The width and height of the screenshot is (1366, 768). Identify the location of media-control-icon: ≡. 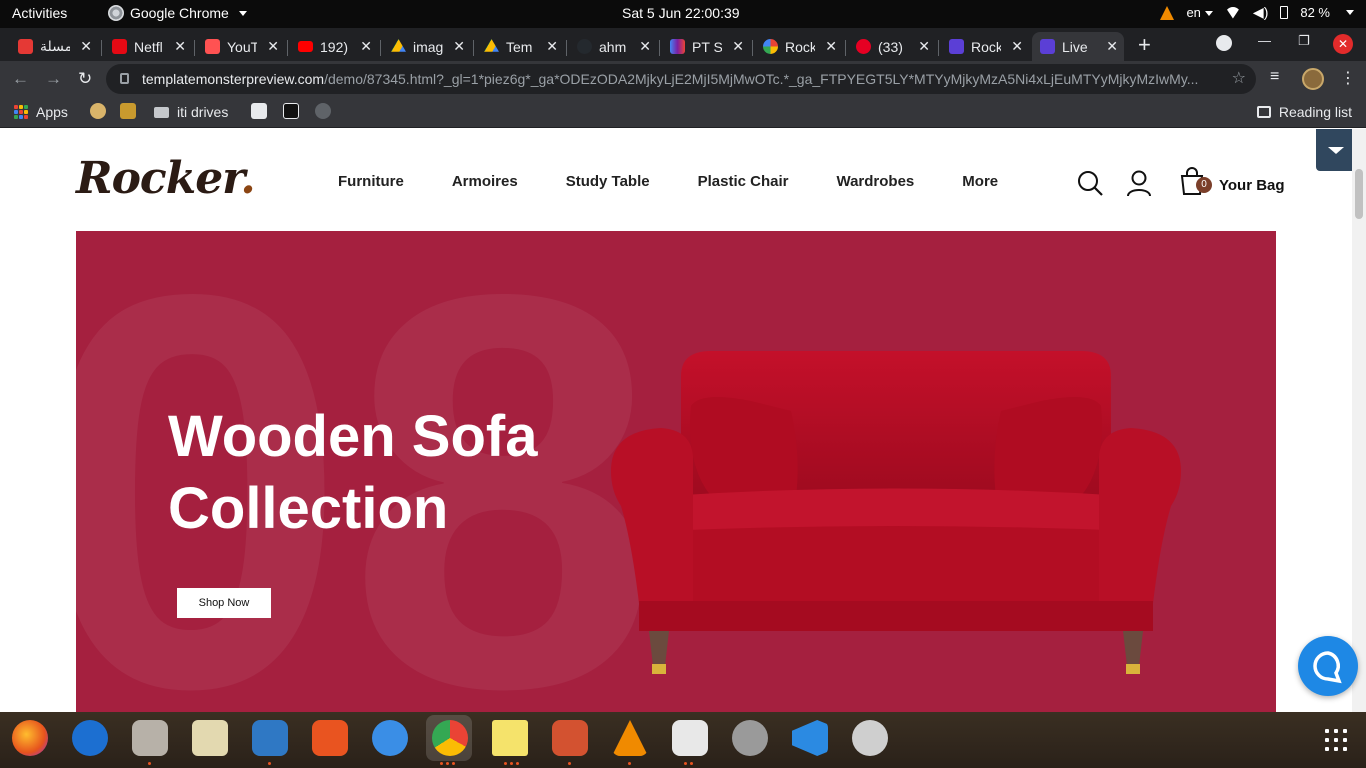
(1274, 77).